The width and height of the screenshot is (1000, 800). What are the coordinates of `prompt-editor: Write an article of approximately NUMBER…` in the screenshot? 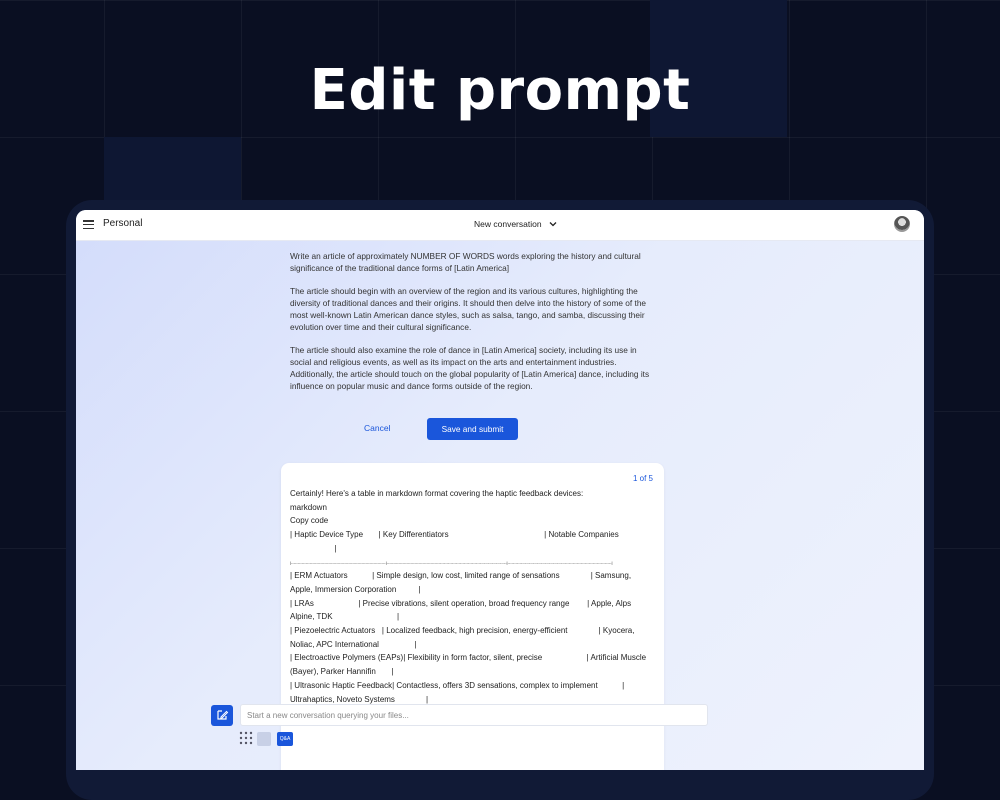 It's located at (473, 327).